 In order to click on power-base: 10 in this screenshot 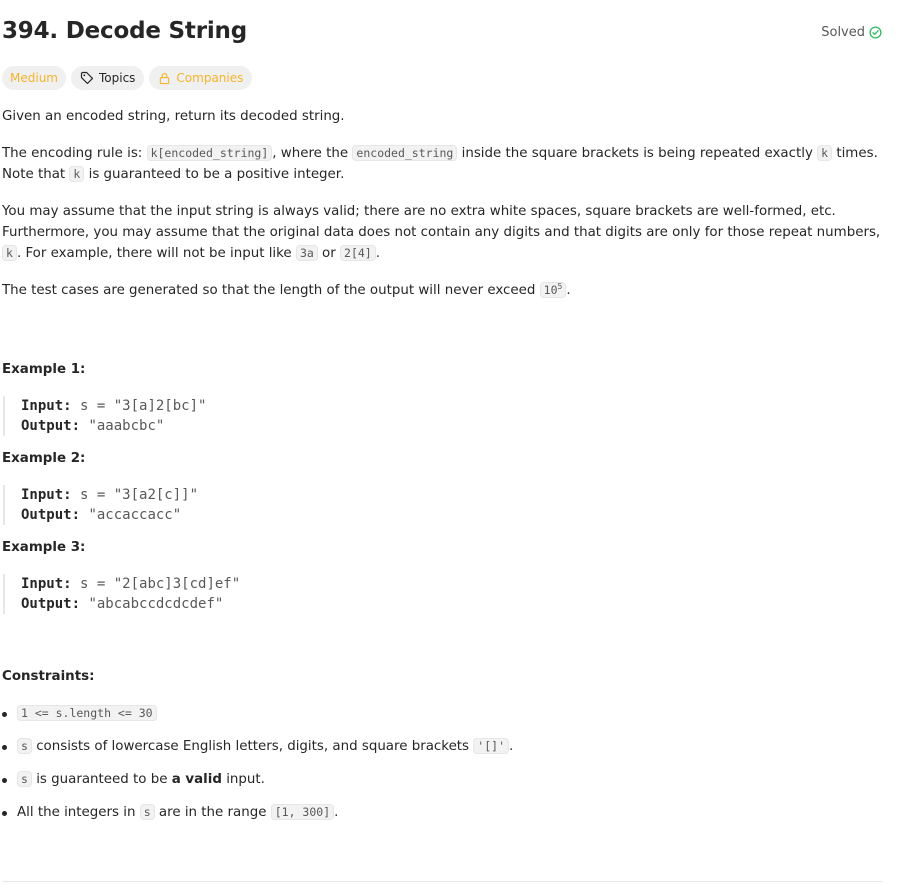, I will do `click(550, 290)`.